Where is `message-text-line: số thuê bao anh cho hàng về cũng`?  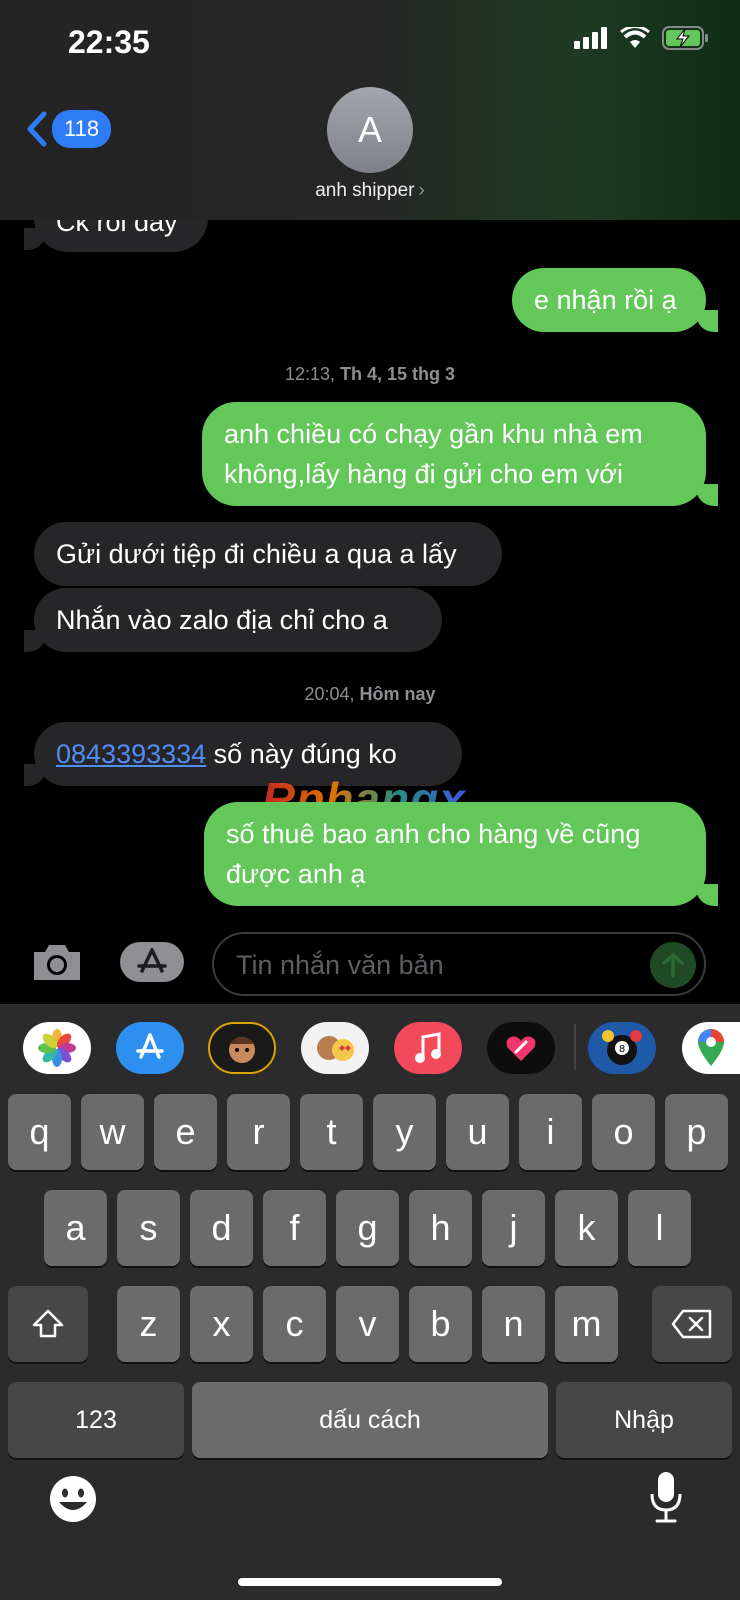
message-text-line: số thuê bao anh cho hàng về cũng is located at coordinates (433, 834).